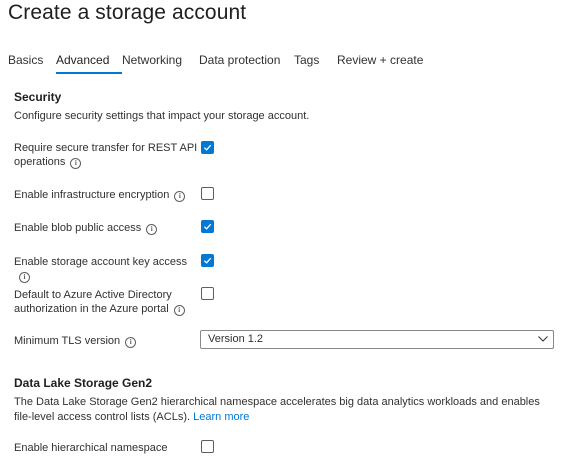 The width and height of the screenshot is (586, 468). What do you see at coordinates (38, 97) in the screenshot?
I see `security-heading: Security` at bounding box center [38, 97].